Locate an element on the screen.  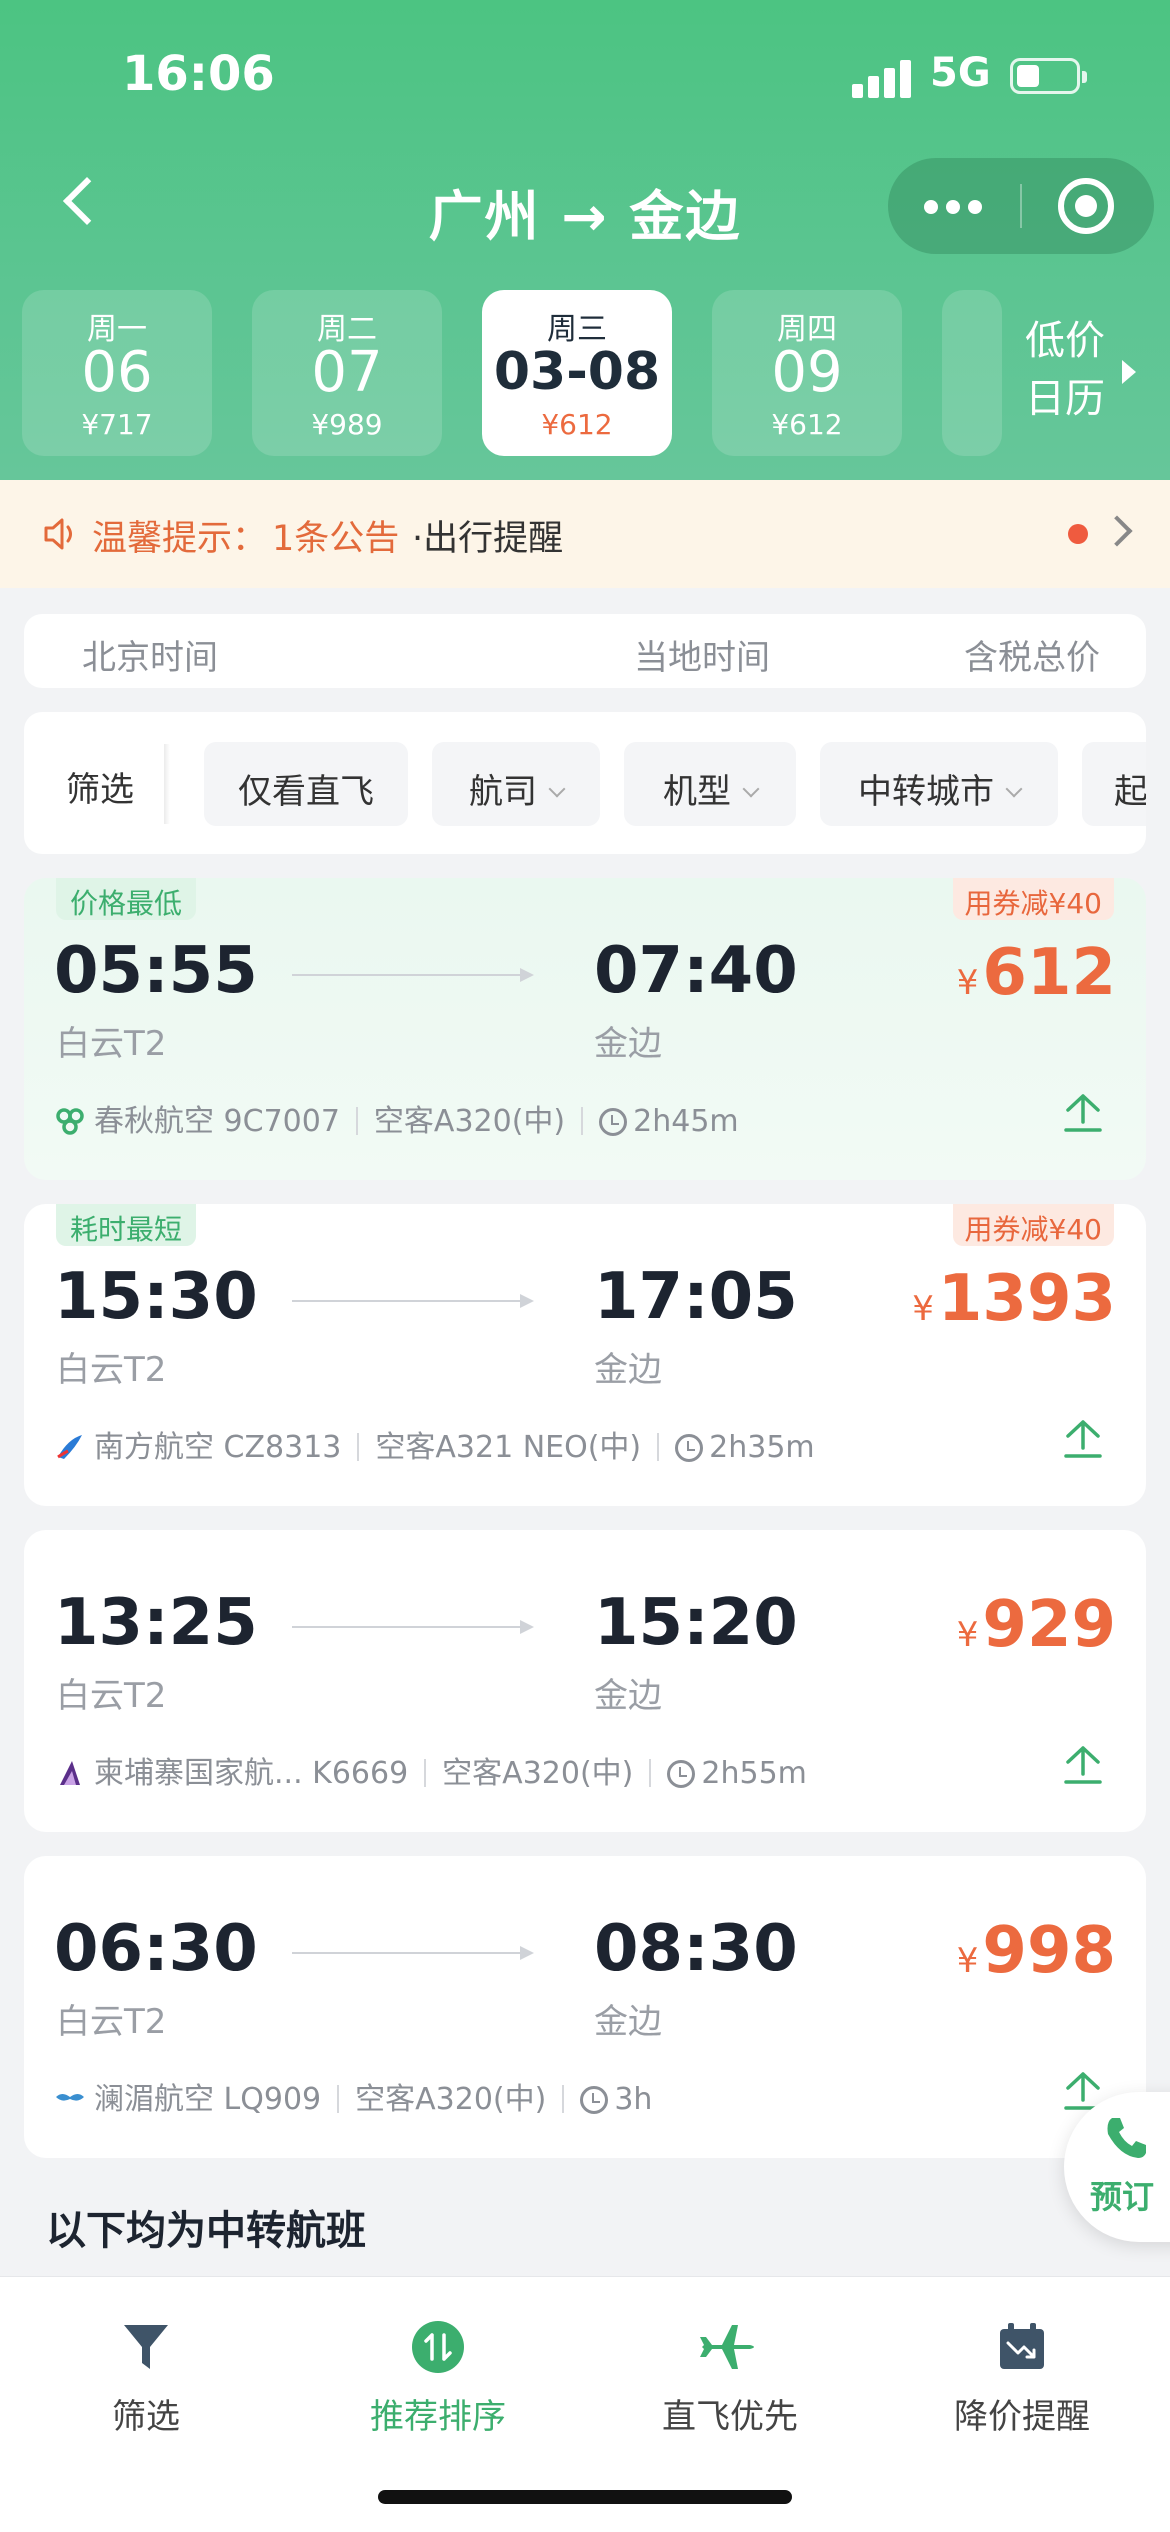
price-value: 998 is located at coordinates (1049, 1951).